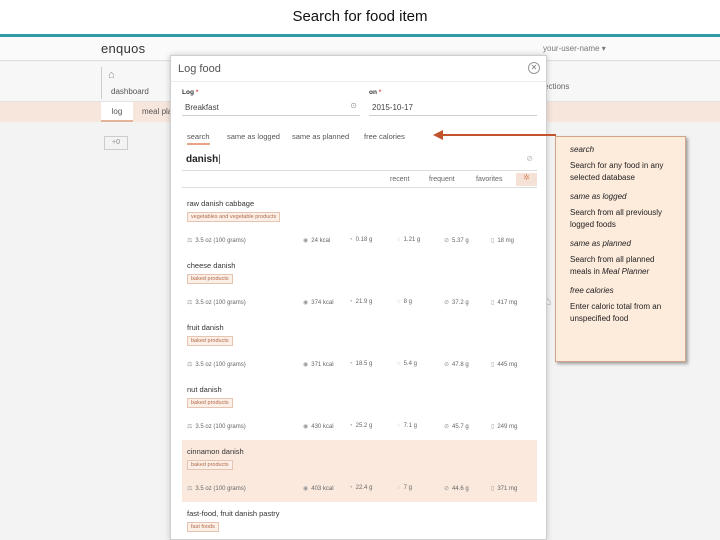 This screenshot has width=720, height=540. I want to click on callout-arrow, so click(499, 135).